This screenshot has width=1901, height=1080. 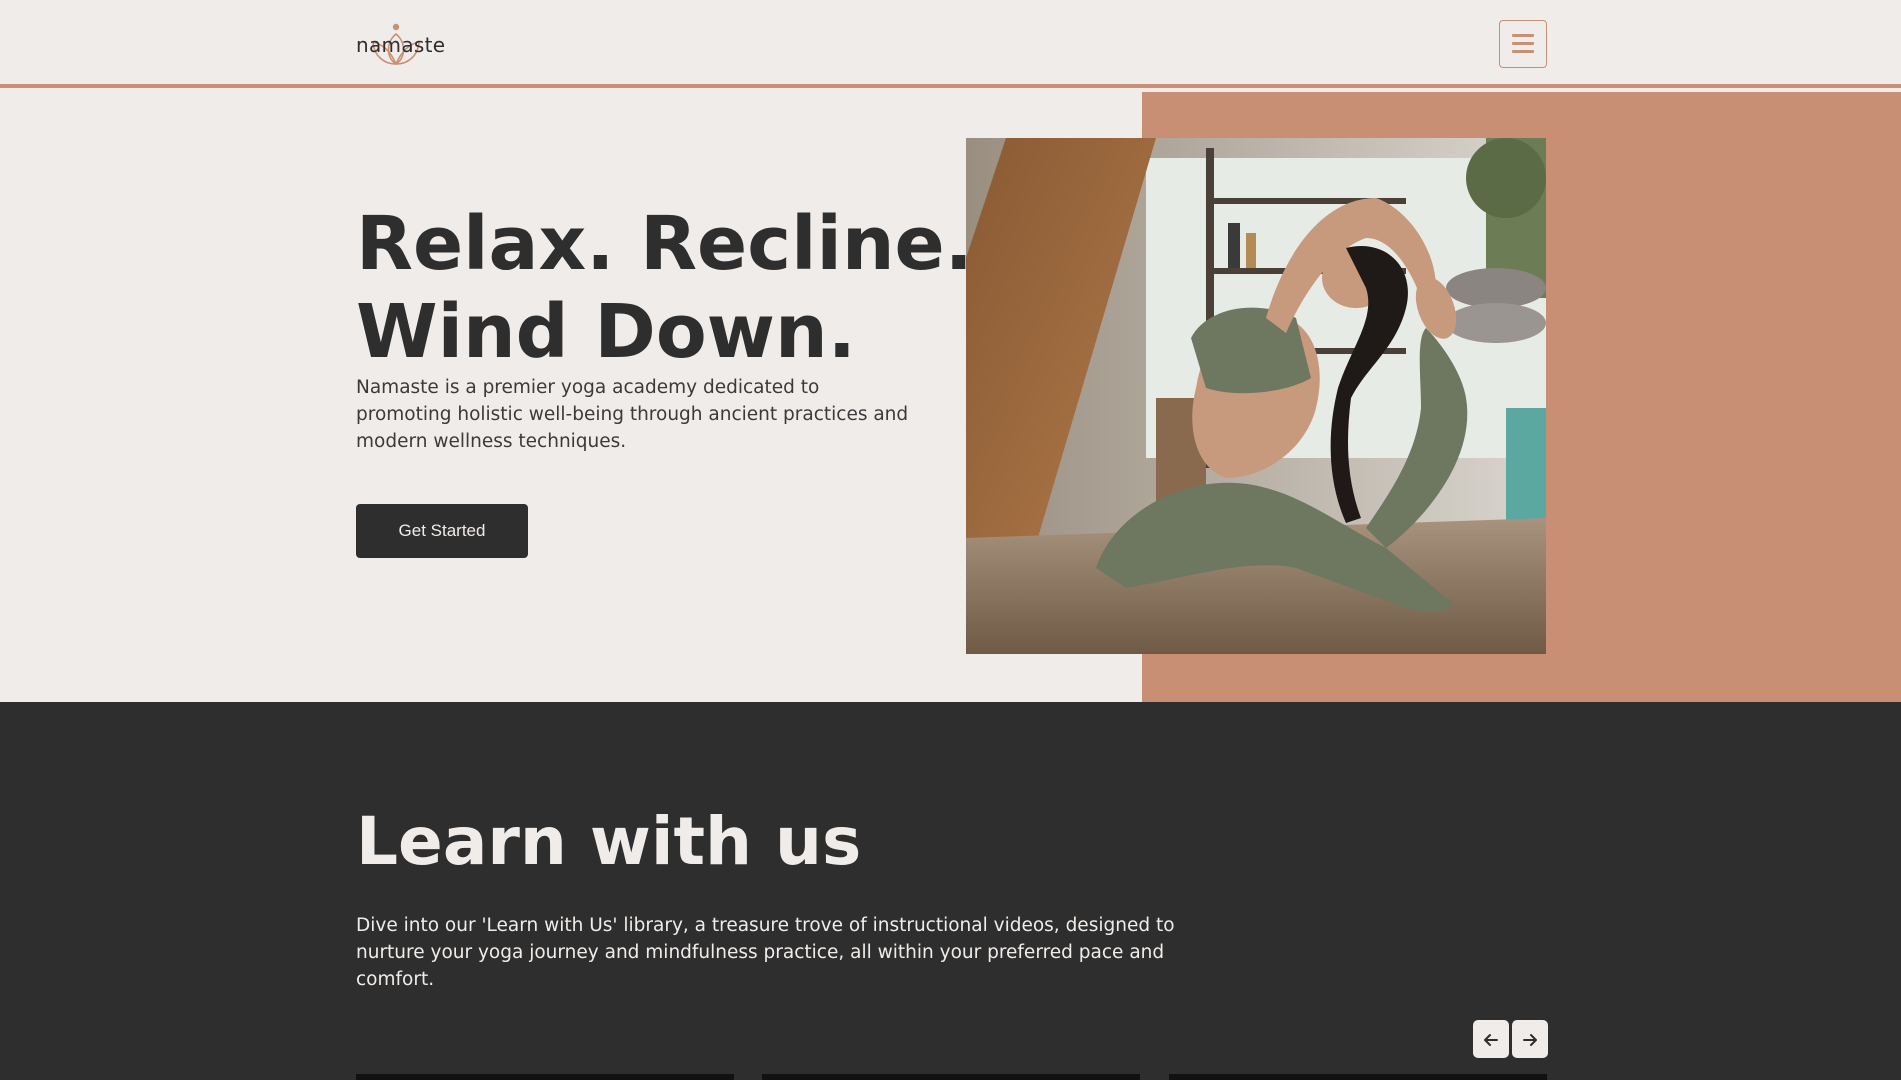 What do you see at coordinates (950, 44) in the screenshot?
I see `site-header: namaste` at bounding box center [950, 44].